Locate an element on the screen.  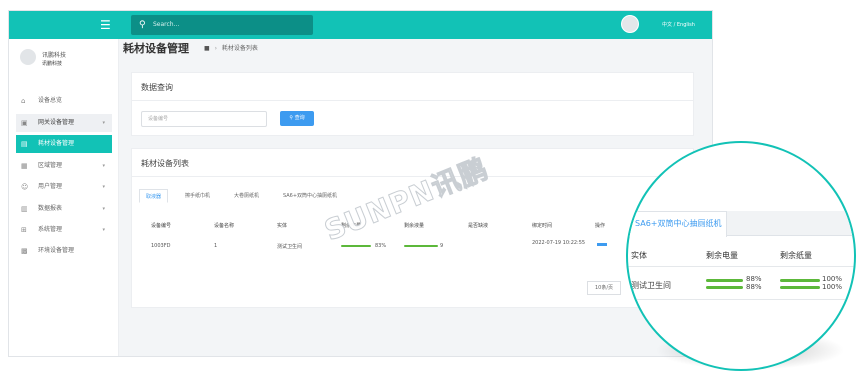
sidebar-item-consumables: ▤ 耗材设备管理 is located at coordinates (64, 144).